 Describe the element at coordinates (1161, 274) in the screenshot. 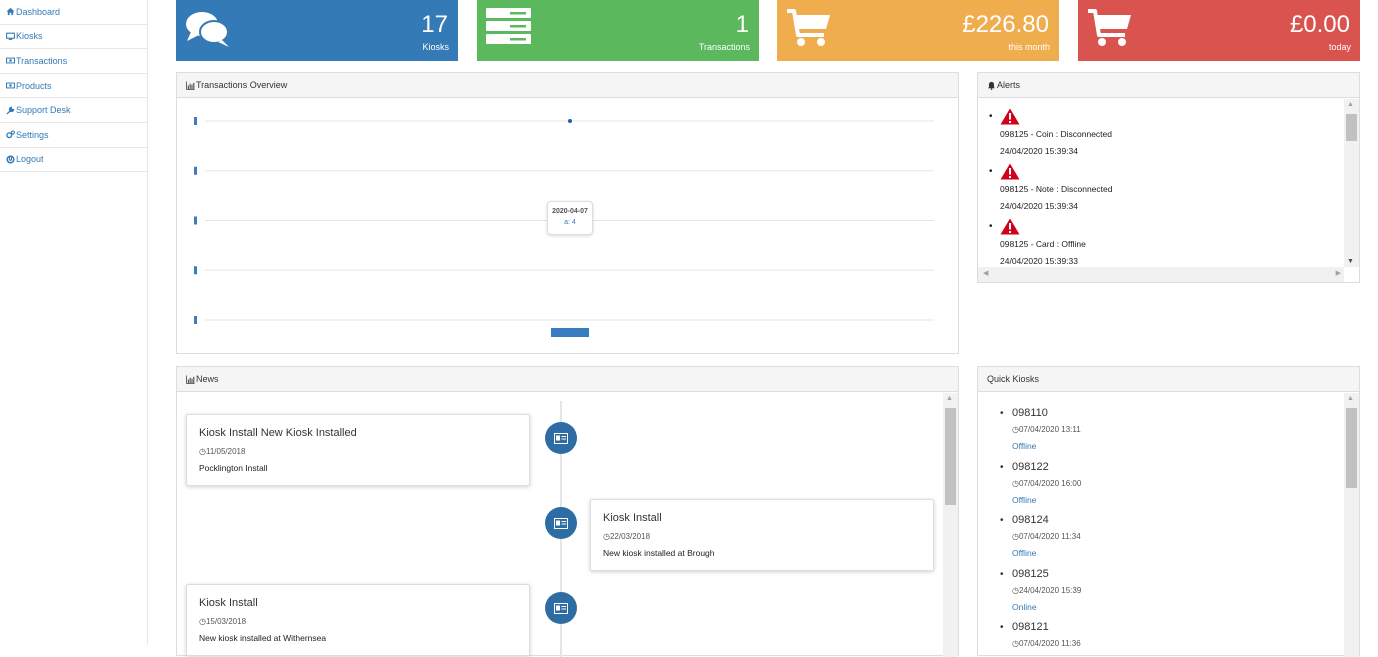

I see `alerts-horizontal-scrollbar: ◀ ▶` at that location.